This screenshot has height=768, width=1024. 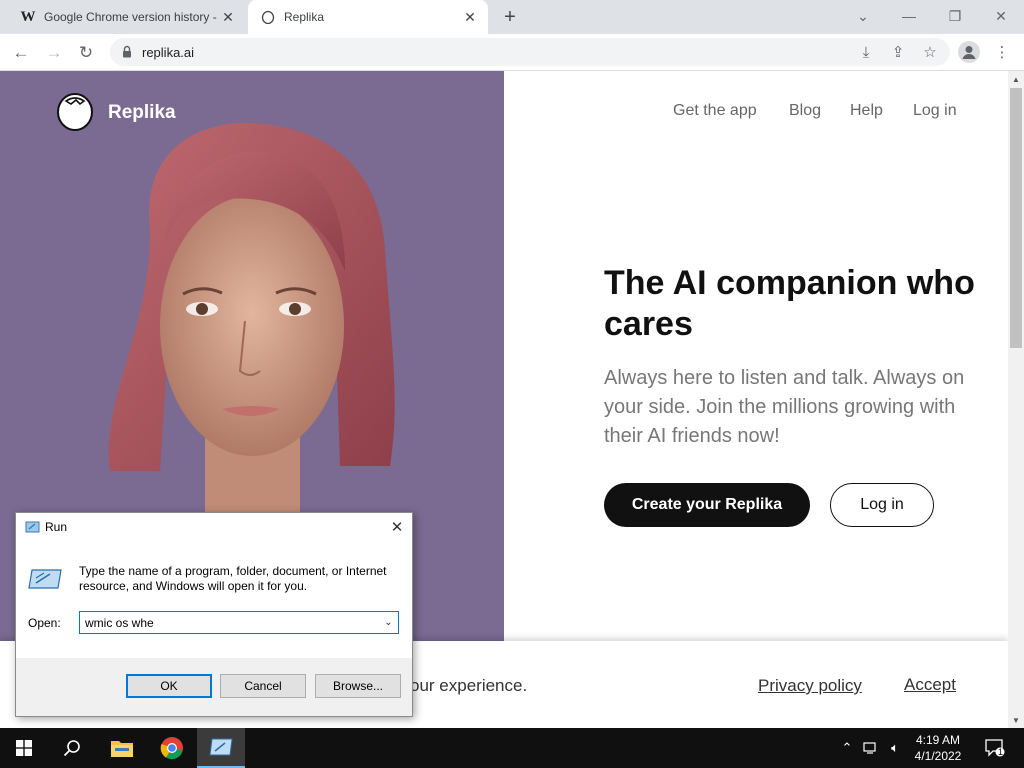 What do you see at coordinates (72, 748) in the screenshot?
I see `search-icon` at bounding box center [72, 748].